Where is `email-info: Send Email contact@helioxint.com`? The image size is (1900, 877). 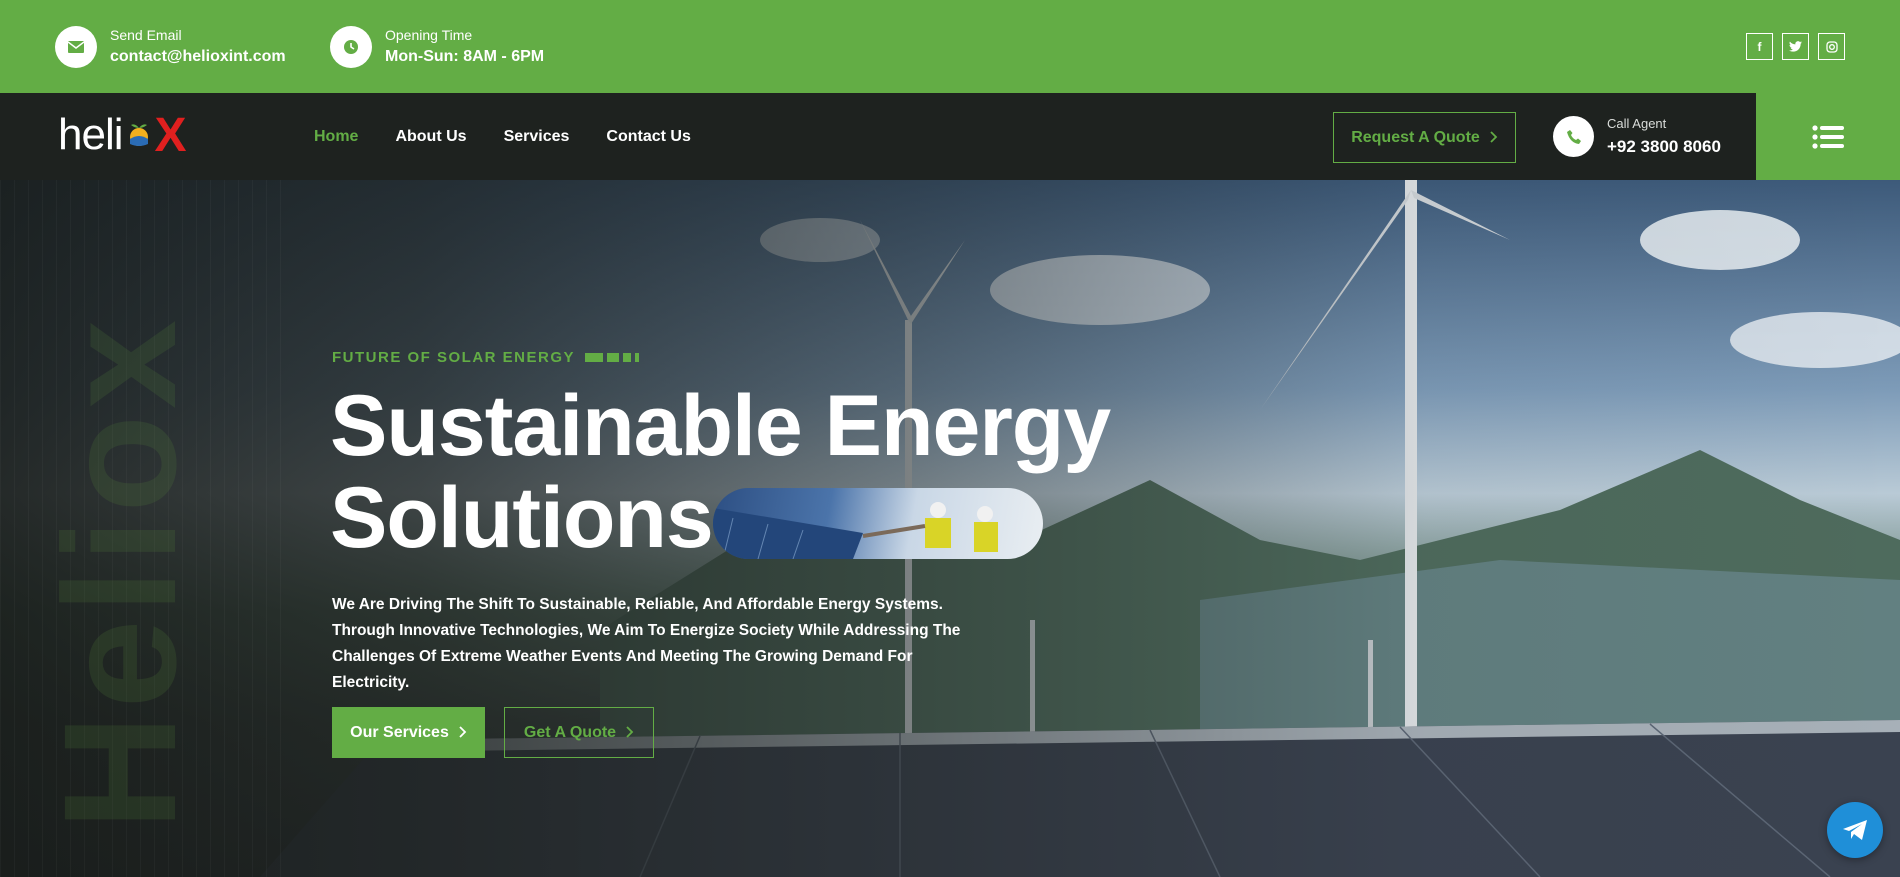
email-info: Send Email contact@helioxint.com is located at coordinates (170, 46).